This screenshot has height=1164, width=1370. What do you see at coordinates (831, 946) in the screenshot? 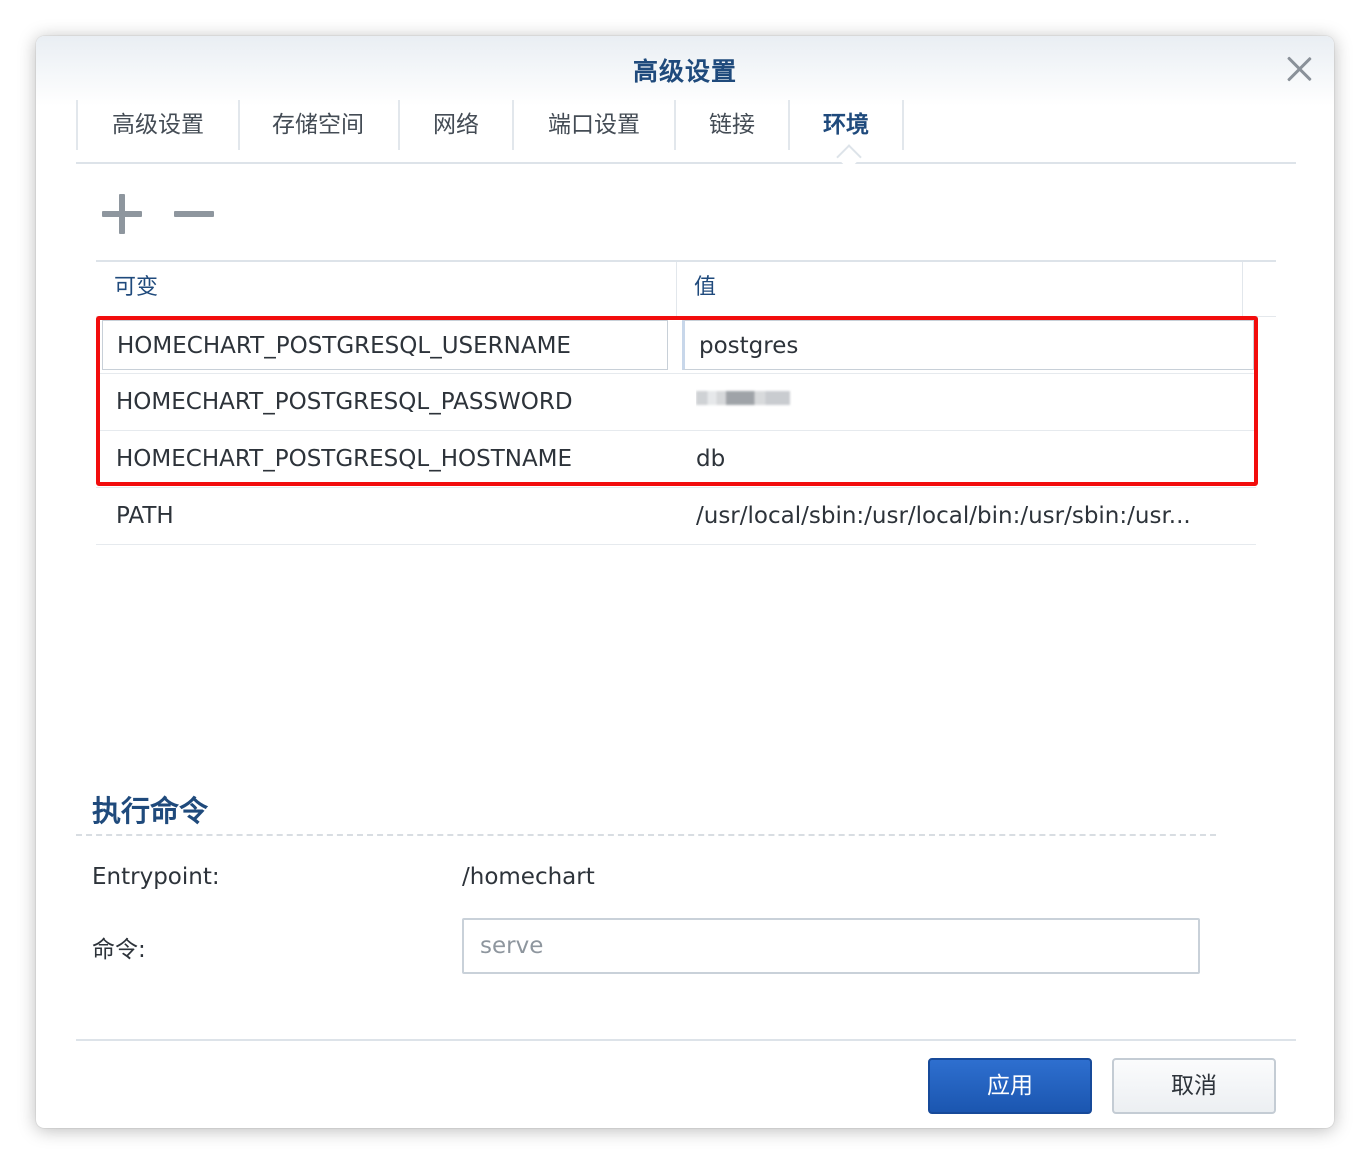
I see `command-input` at bounding box center [831, 946].